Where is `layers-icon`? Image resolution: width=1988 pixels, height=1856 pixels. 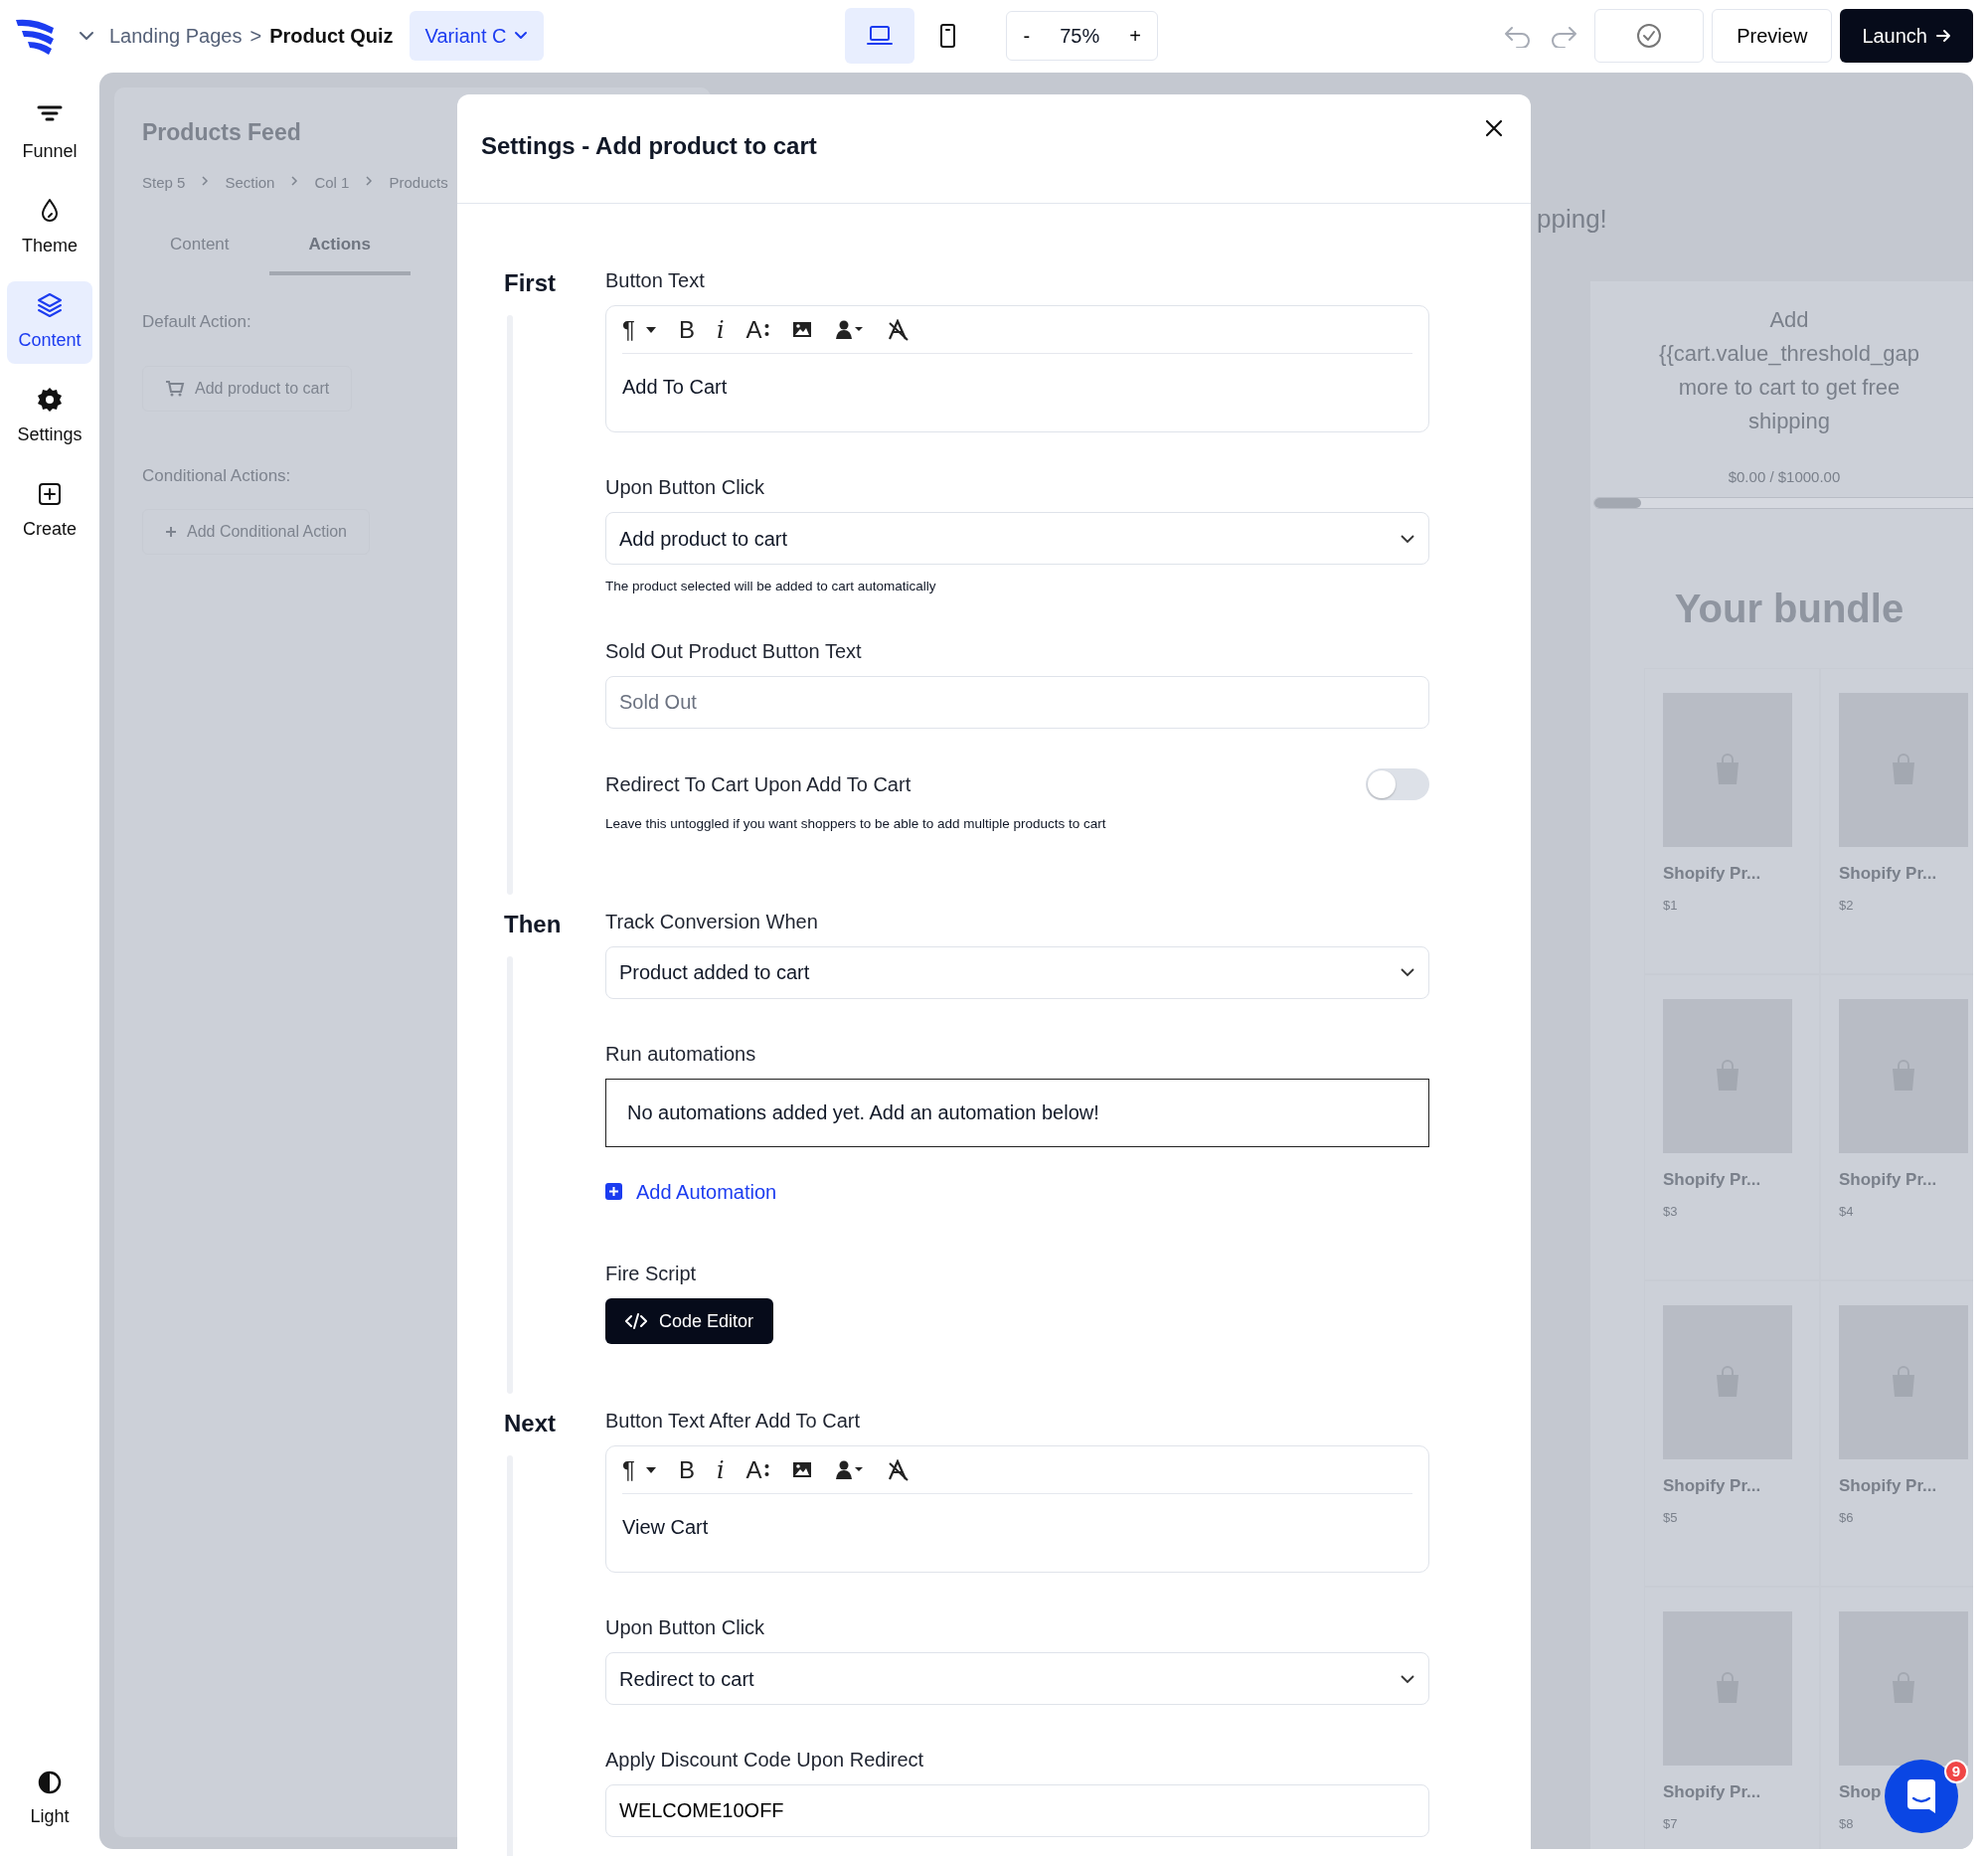 layers-icon is located at coordinates (50, 305).